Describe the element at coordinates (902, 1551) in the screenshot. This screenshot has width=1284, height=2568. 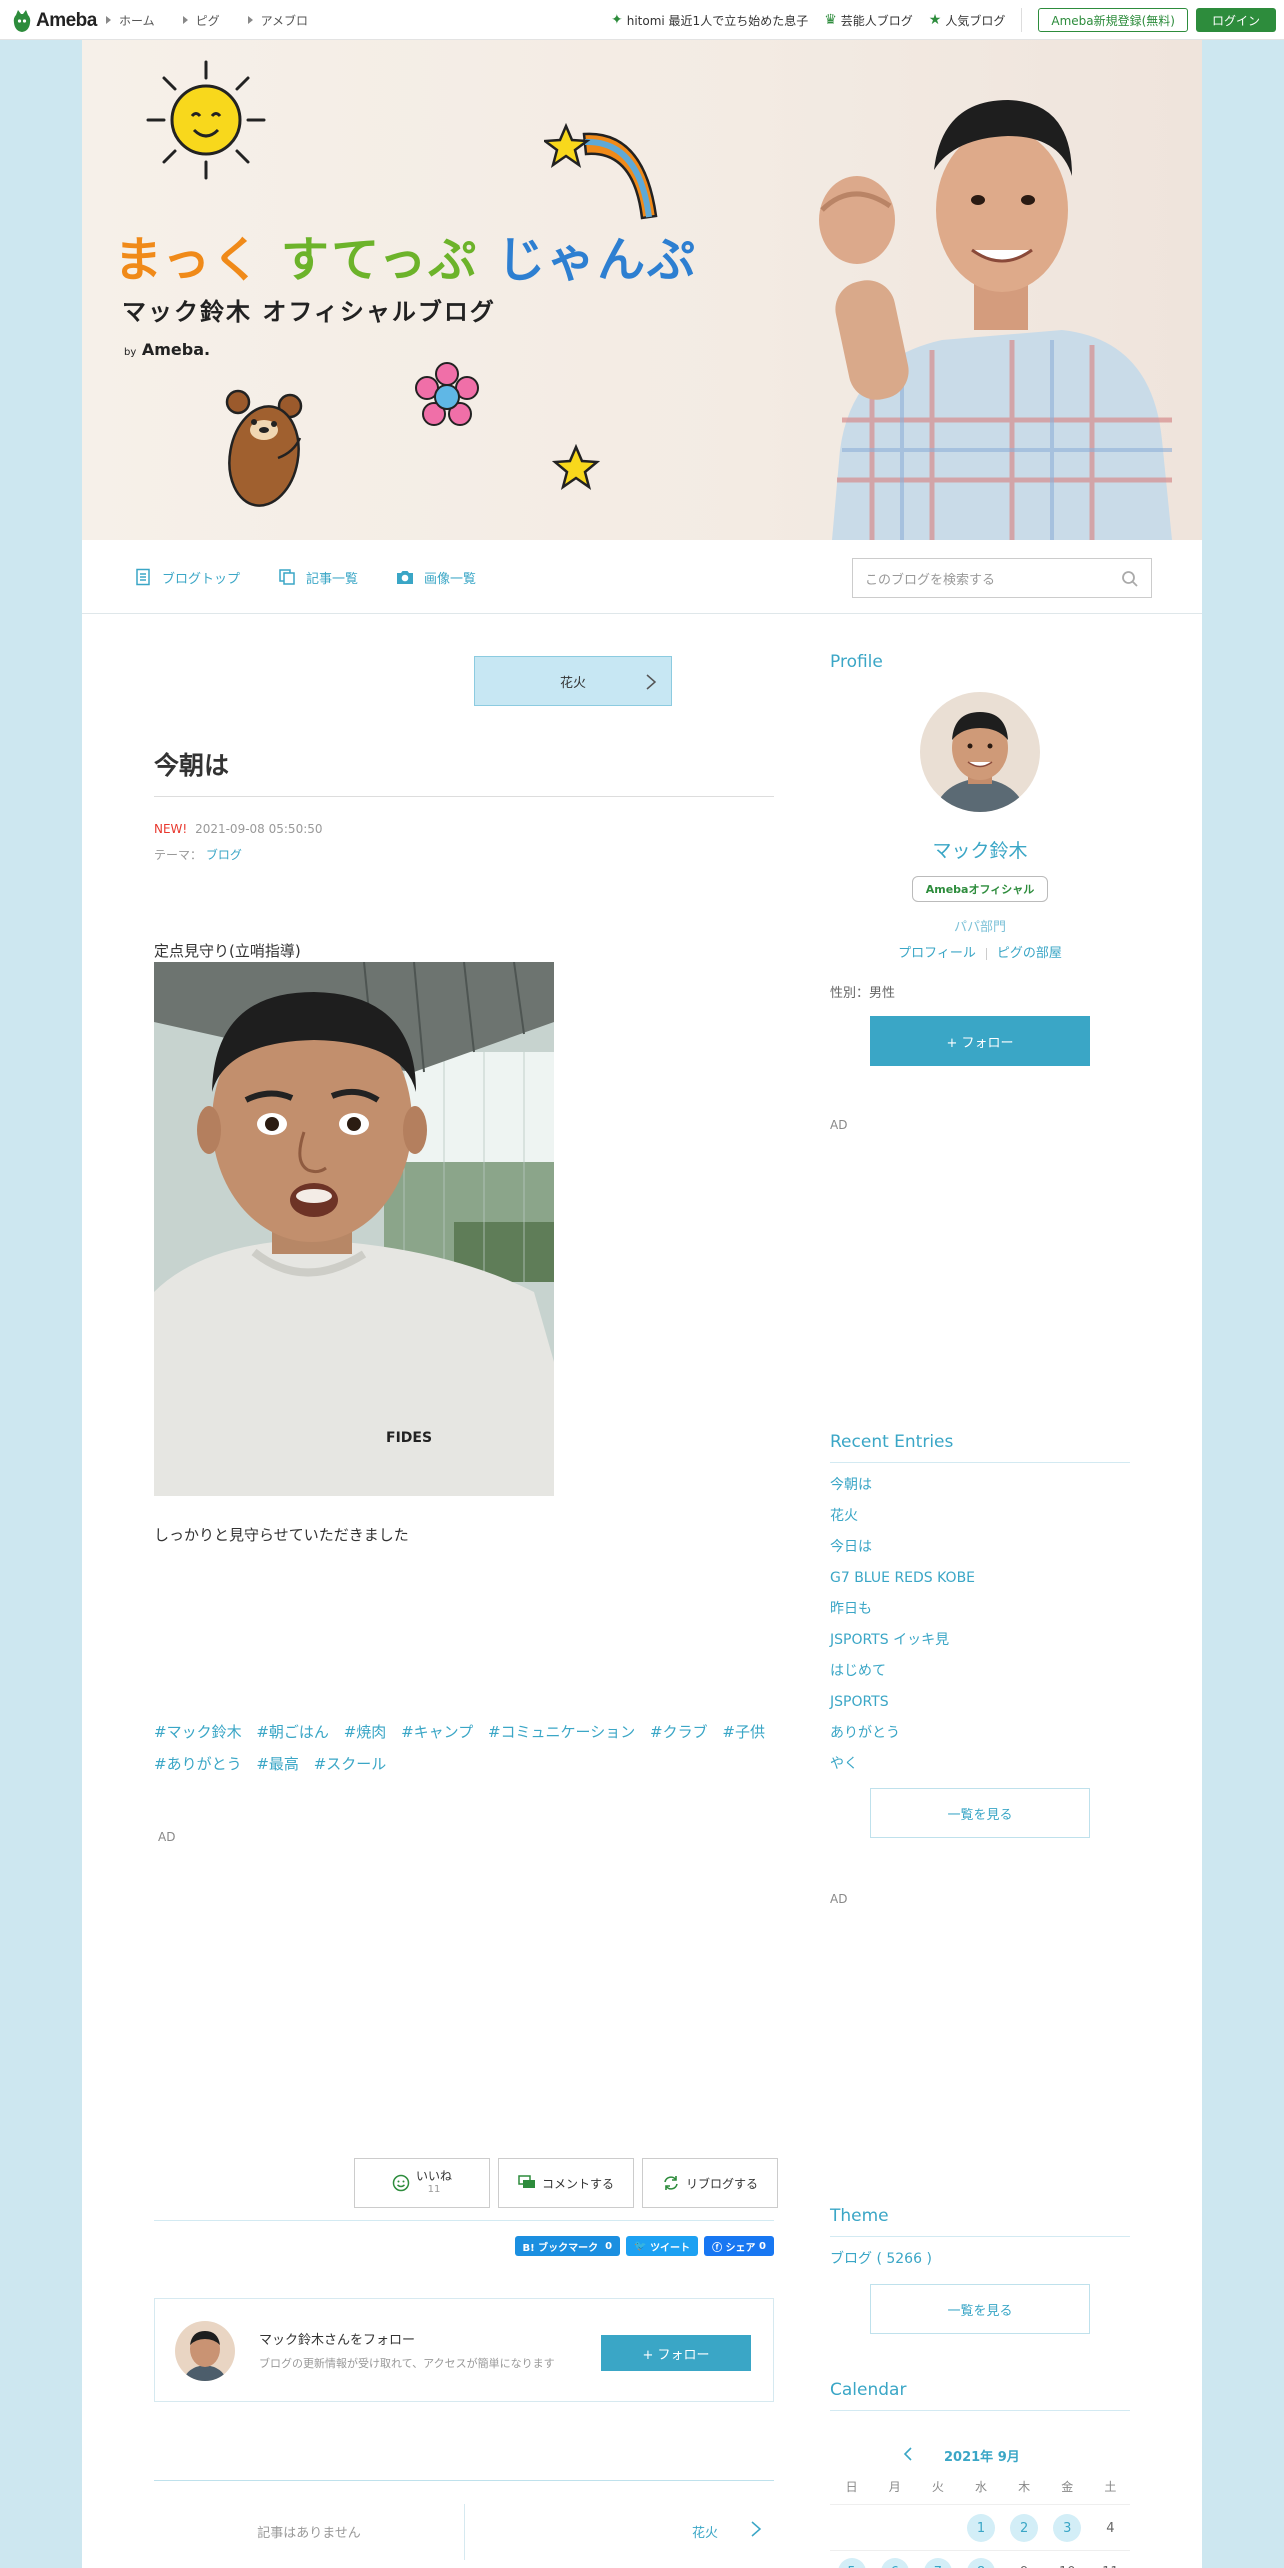
I see `recent-entry-link: 今日は` at that location.